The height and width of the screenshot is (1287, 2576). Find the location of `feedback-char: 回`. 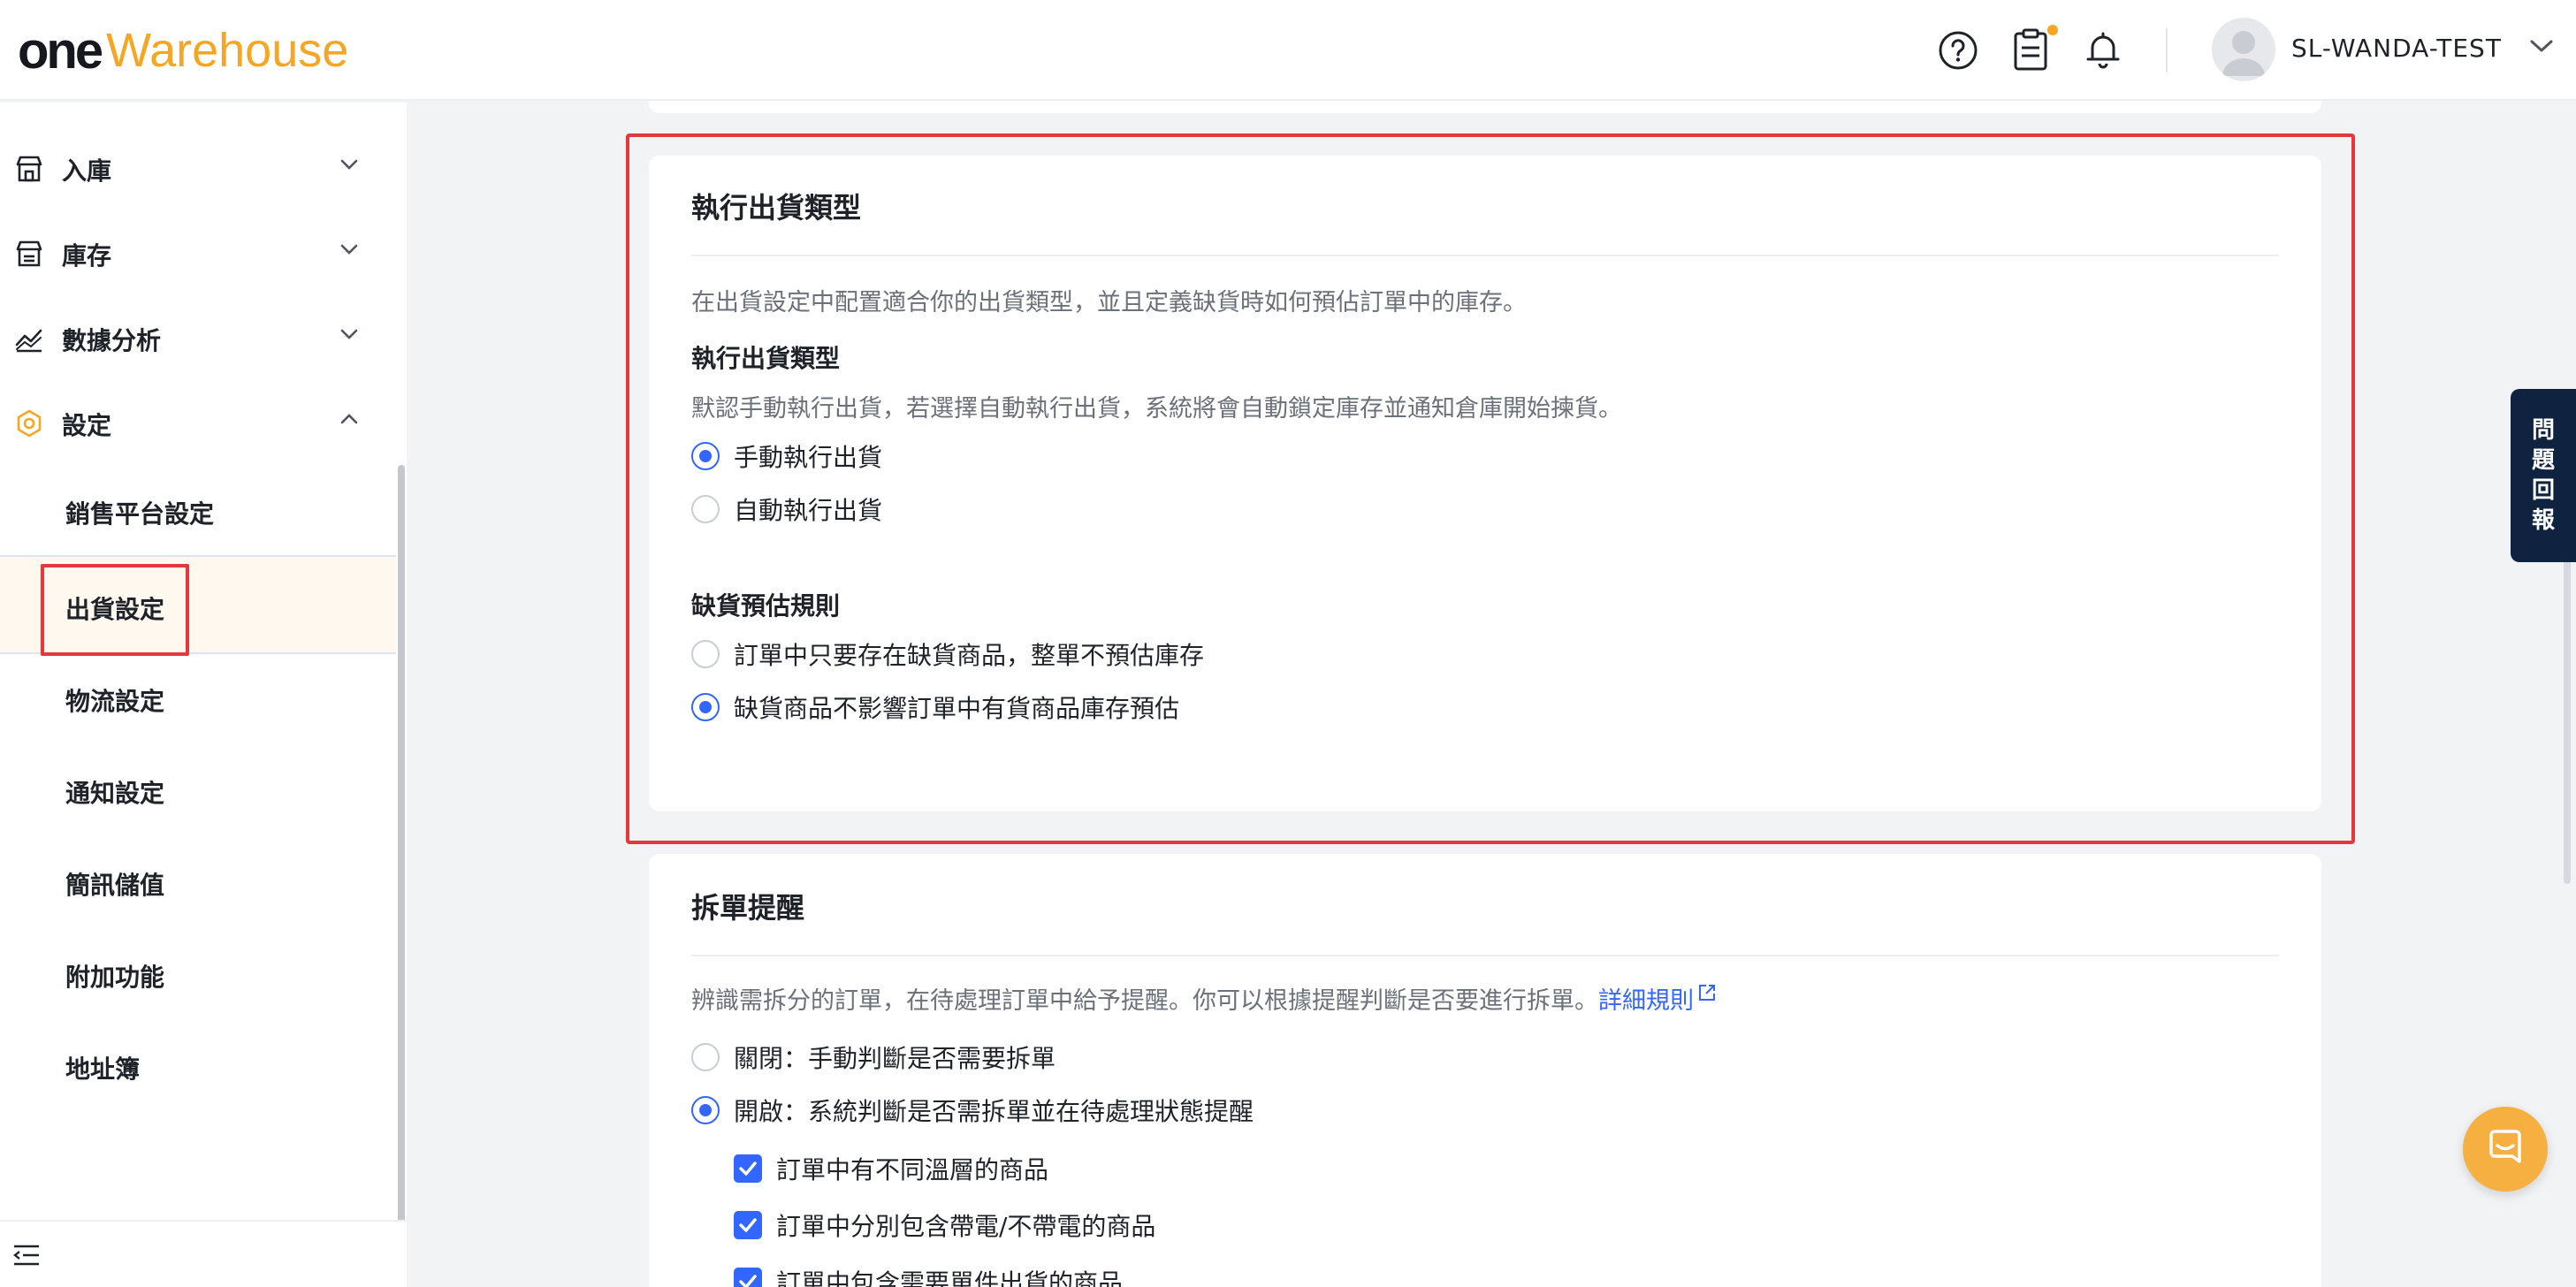

feedback-char: 回 is located at coordinates (2543, 490).